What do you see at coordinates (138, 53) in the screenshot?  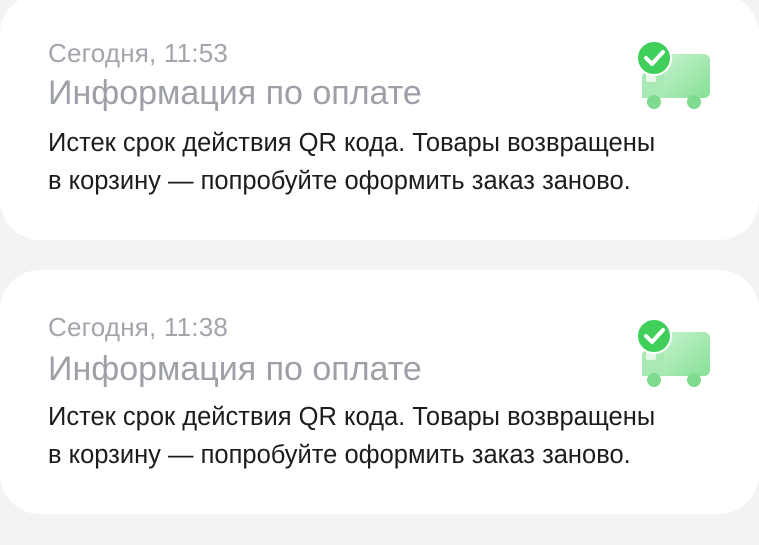 I see `notification-time: Сегодня, 11:53` at bounding box center [138, 53].